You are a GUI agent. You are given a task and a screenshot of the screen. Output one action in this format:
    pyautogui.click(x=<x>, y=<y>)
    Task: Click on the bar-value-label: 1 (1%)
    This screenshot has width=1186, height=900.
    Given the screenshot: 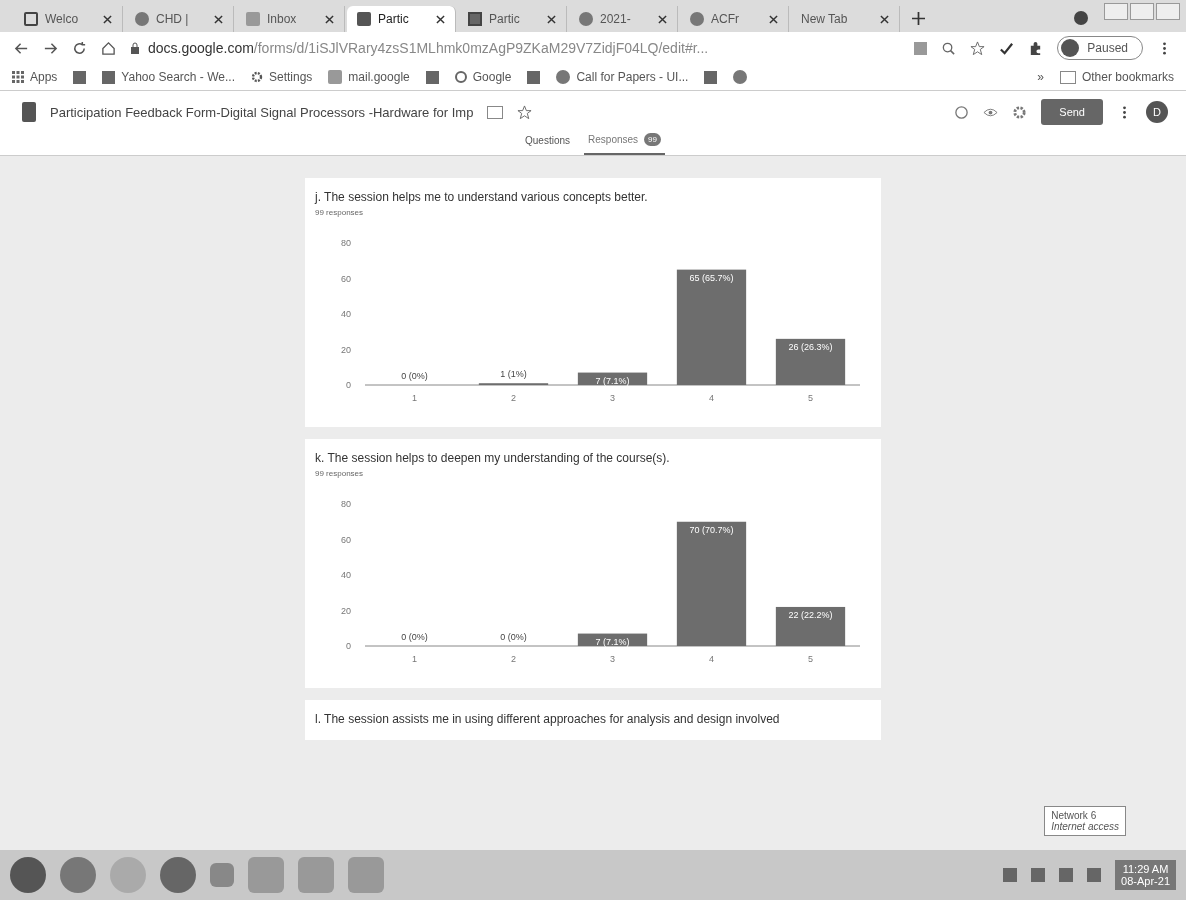 What is the action you would take?
    pyautogui.click(x=513, y=374)
    